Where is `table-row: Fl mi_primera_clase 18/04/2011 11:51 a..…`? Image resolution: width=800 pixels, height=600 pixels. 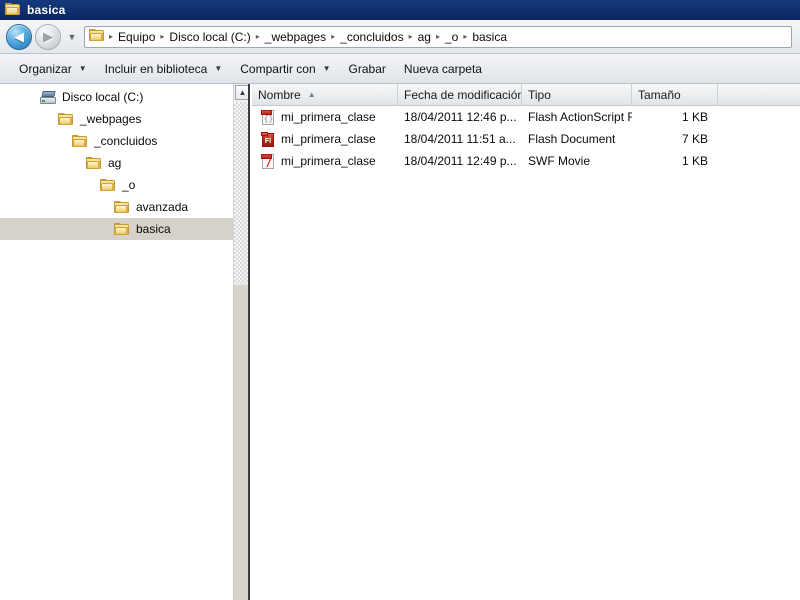
table-row: Fl mi_primera_clase 18/04/2011 11:51 a..… is located at coordinates (526, 139).